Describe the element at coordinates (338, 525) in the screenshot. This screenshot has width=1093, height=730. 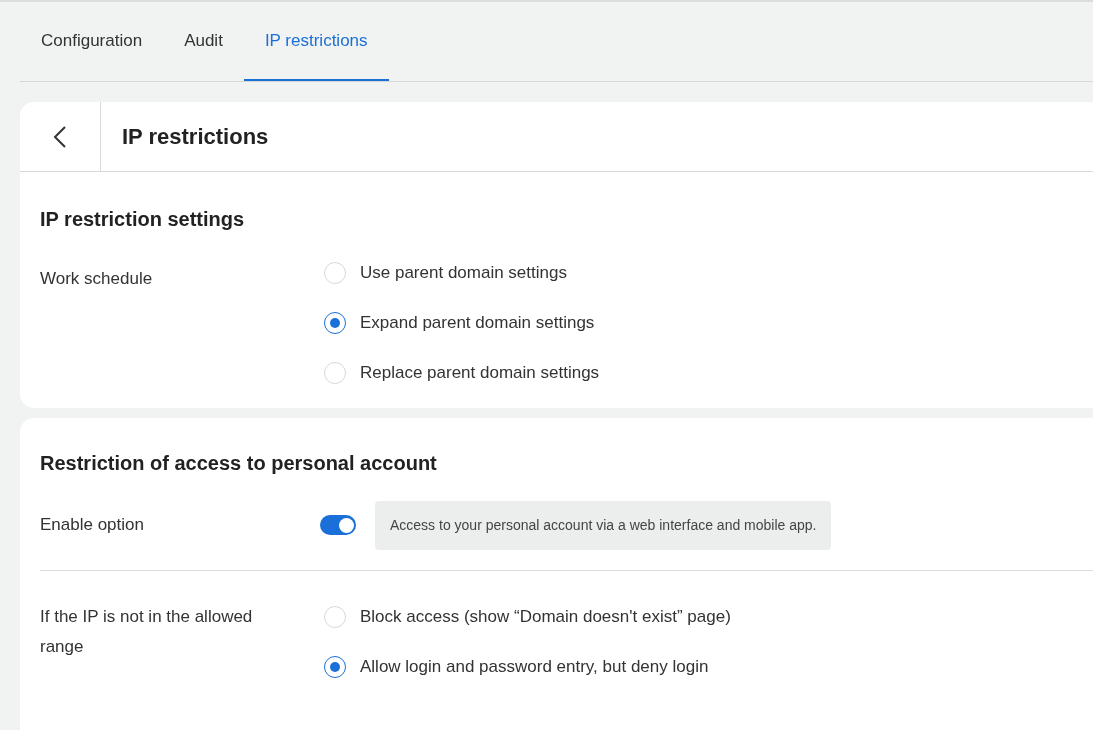
I see `toggle-switch` at that location.